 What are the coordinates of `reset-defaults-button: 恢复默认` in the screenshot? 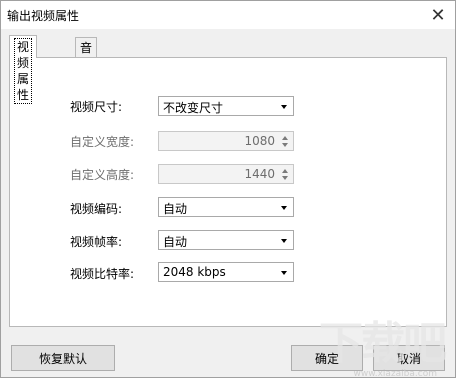 It's located at (63, 358).